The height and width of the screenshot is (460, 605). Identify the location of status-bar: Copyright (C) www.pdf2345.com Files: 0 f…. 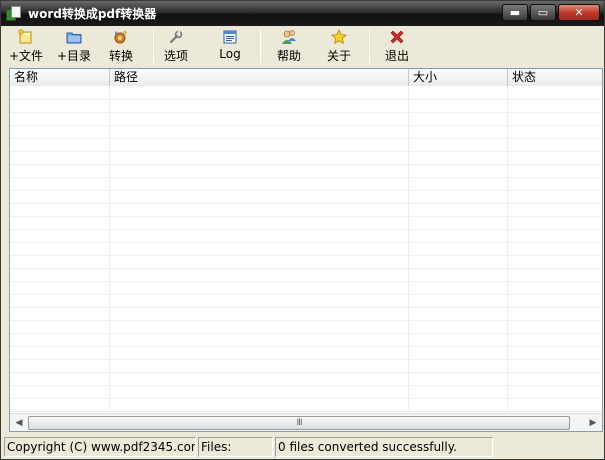
(302, 447).